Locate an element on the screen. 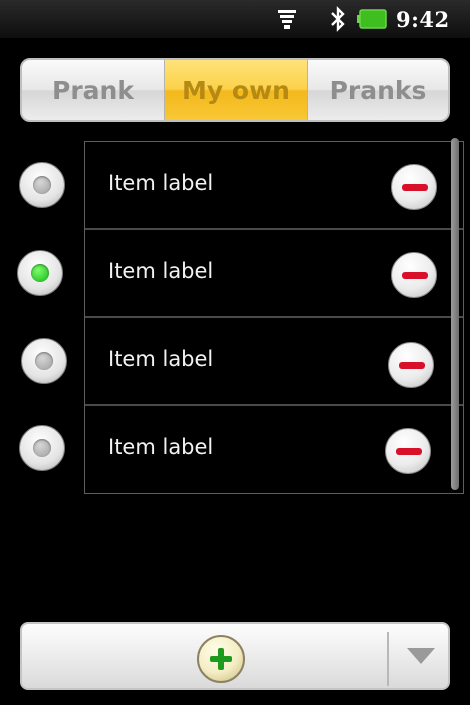 The image size is (470, 705). status-time: 9:42 is located at coordinates (423, 19).